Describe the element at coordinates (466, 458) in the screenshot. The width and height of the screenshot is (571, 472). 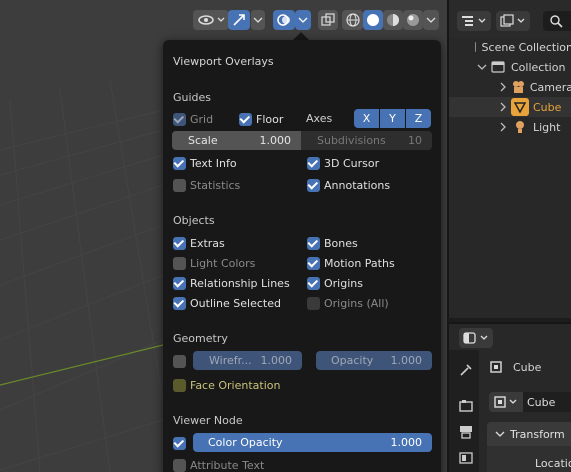
I see `view-layer-tab-icon` at that location.